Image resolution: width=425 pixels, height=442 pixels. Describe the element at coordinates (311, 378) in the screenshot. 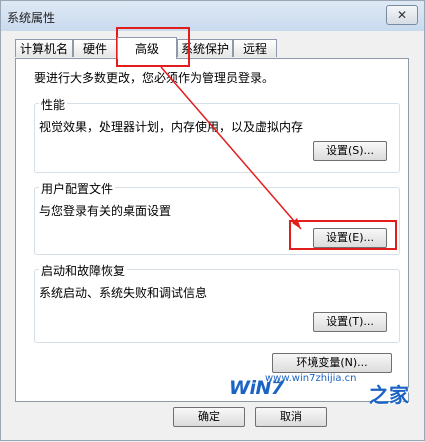

I see `watermark-url: www.win7zhijia.cn` at that location.